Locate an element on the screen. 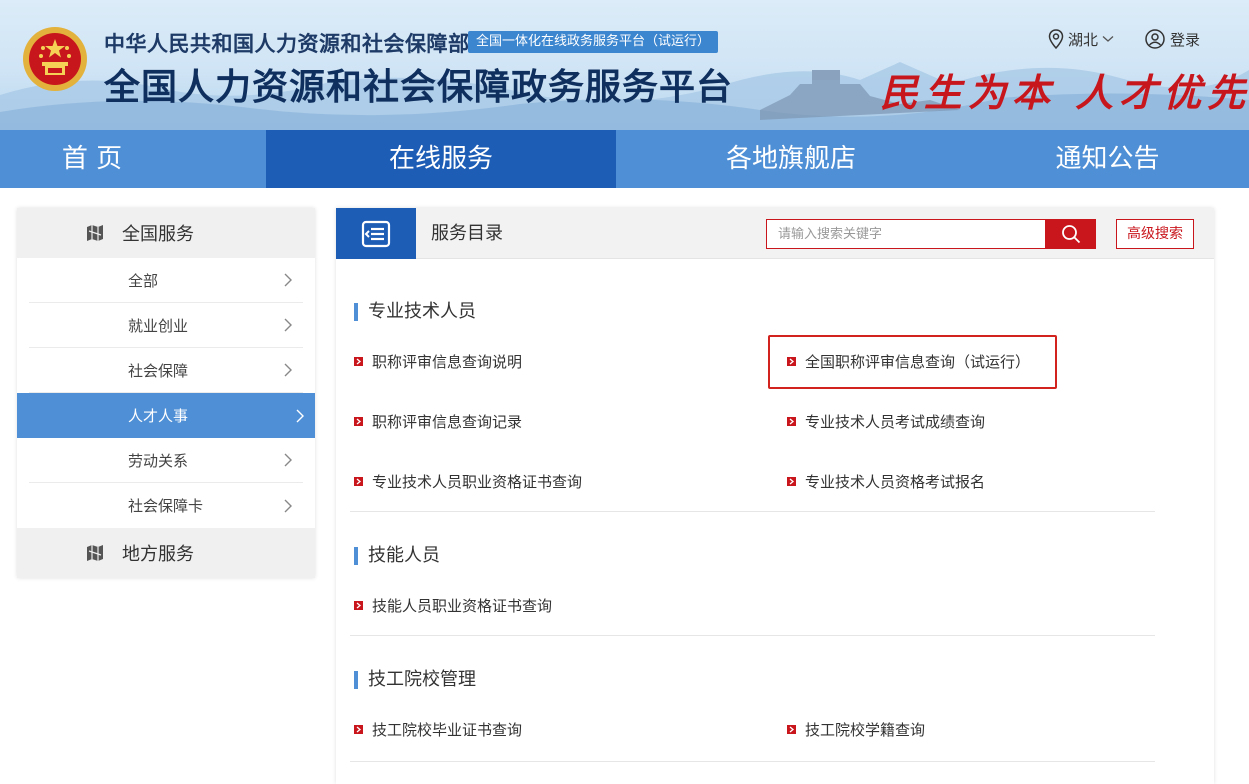  panel-header: 服务目录 高级搜索 is located at coordinates (775, 233).